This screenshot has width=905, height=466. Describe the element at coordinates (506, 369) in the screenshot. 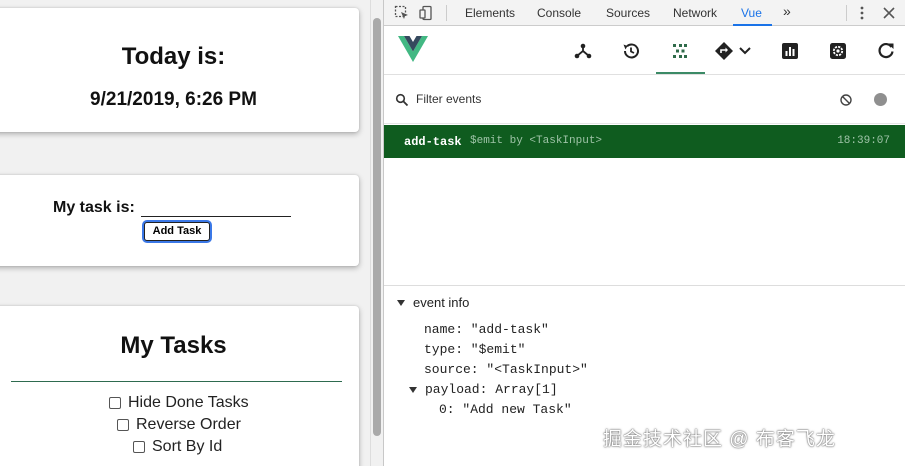

I see `info-source-line: source: "<TaskInput>"` at that location.